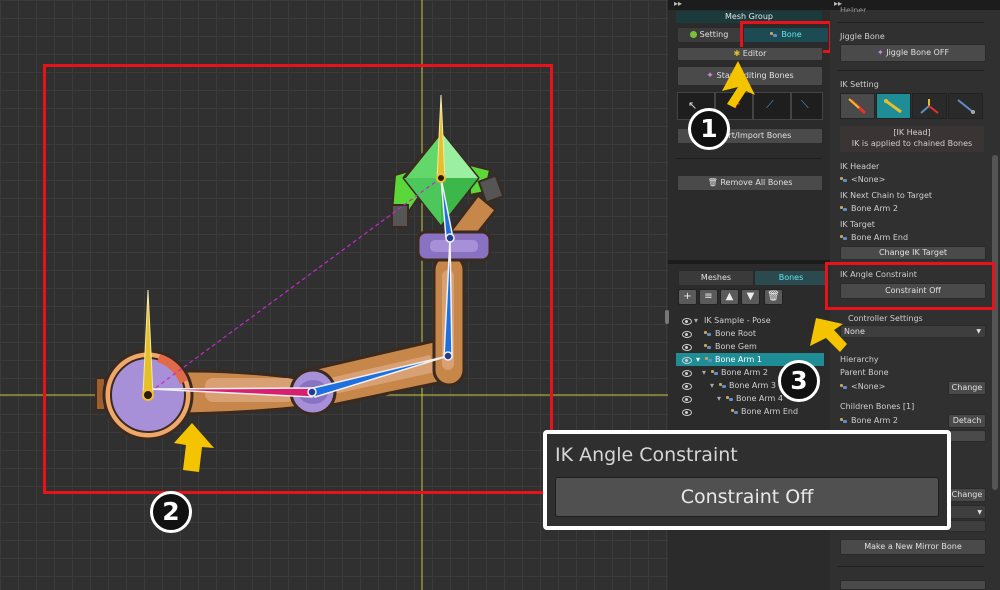 Image resolution: width=1000 pixels, height=590 pixels. I want to click on callout-badge-3: 3, so click(799, 381).